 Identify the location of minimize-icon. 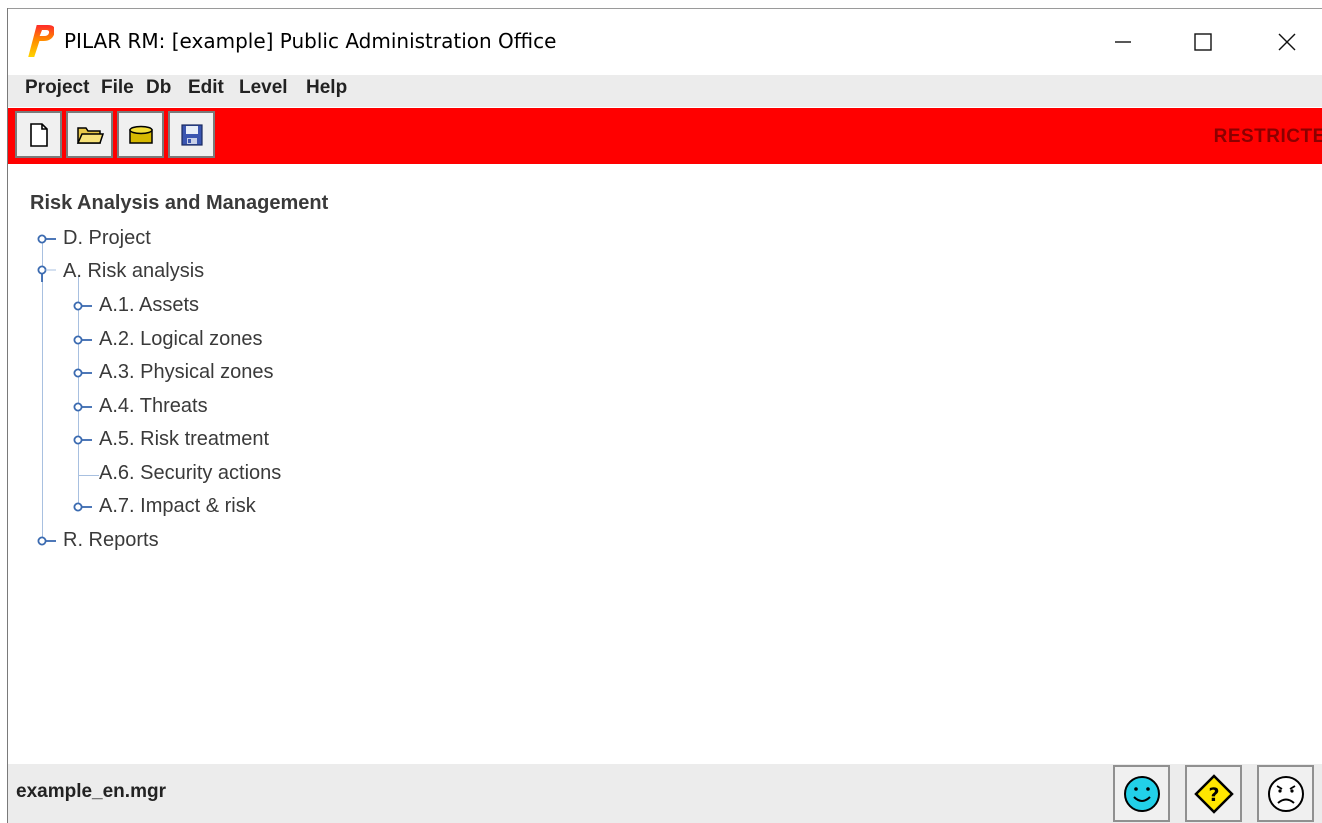
(1123, 42).